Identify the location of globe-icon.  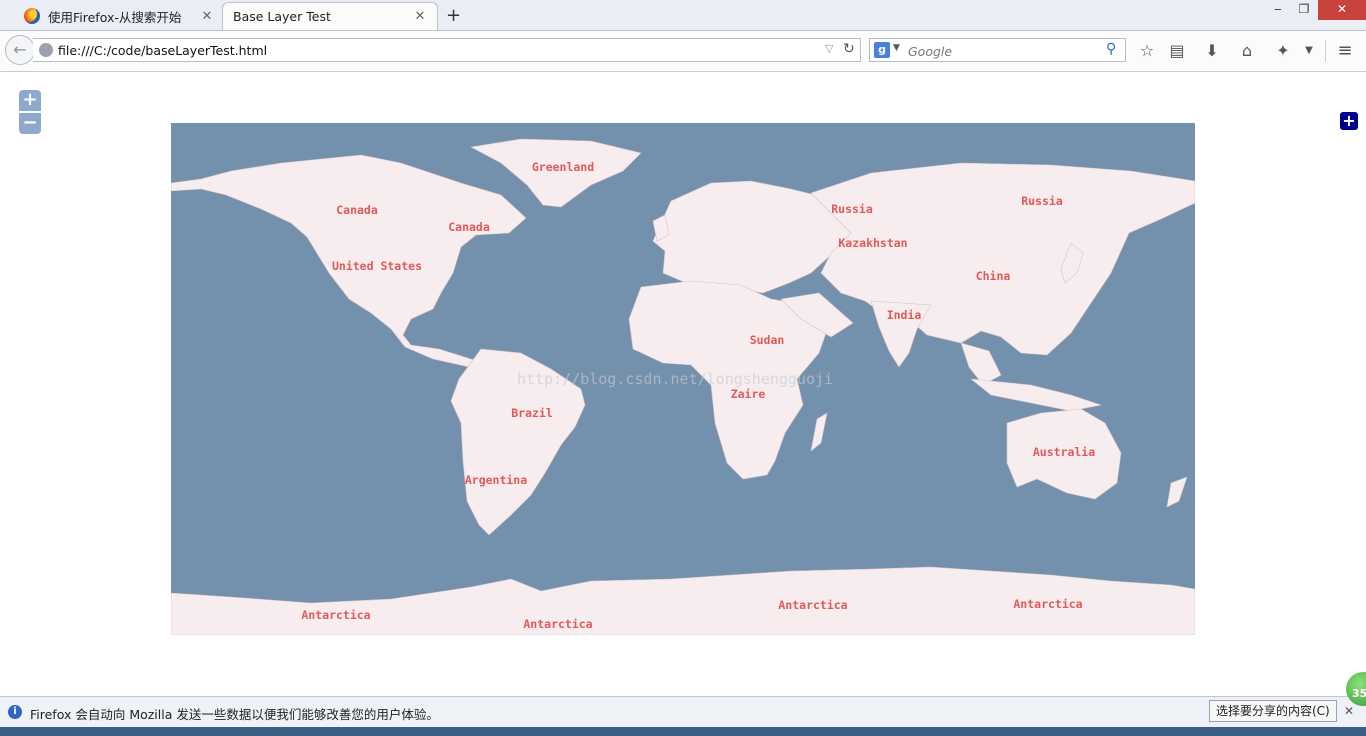
(46, 50).